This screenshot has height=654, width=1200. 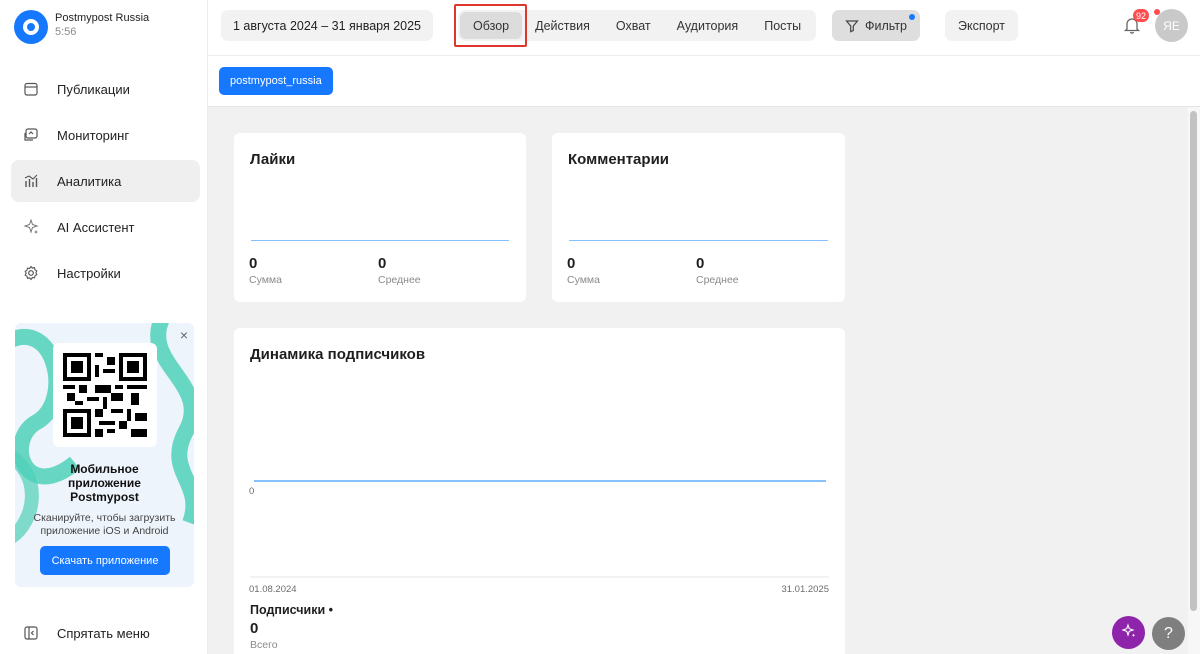 What do you see at coordinates (103, 633) in the screenshot?
I see `hide-menu-label: Спрятать меню` at bounding box center [103, 633].